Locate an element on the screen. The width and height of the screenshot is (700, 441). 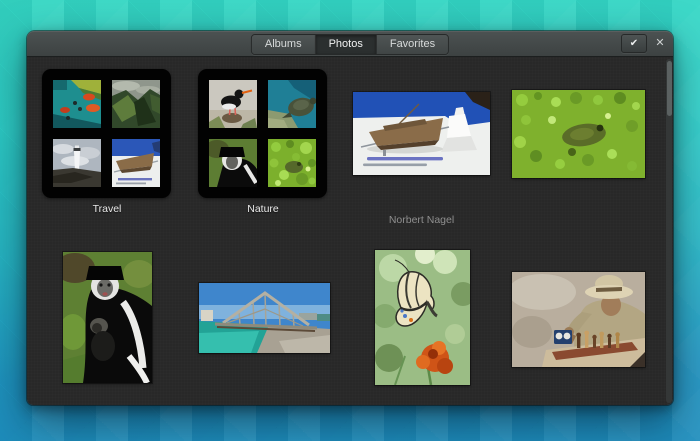
checkmark-icon: ✔ is located at coordinates (634, 43).